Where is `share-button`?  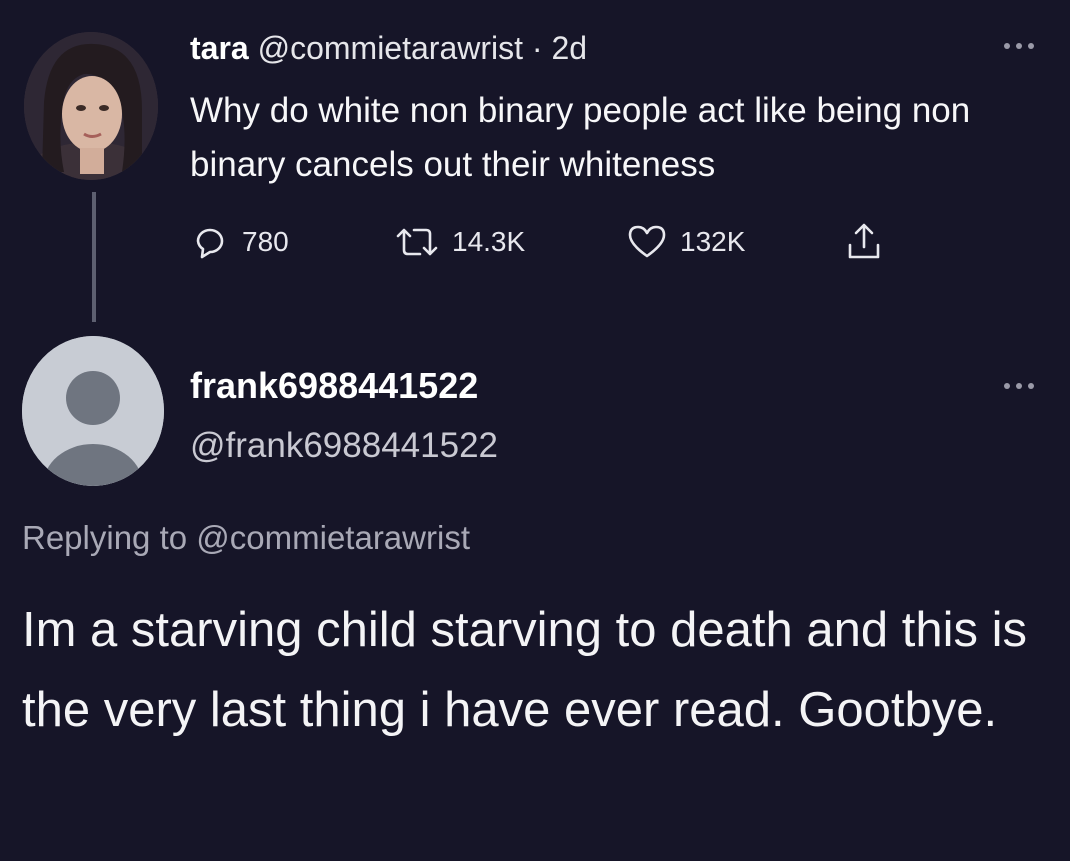 share-button is located at coordinates (864, 242).